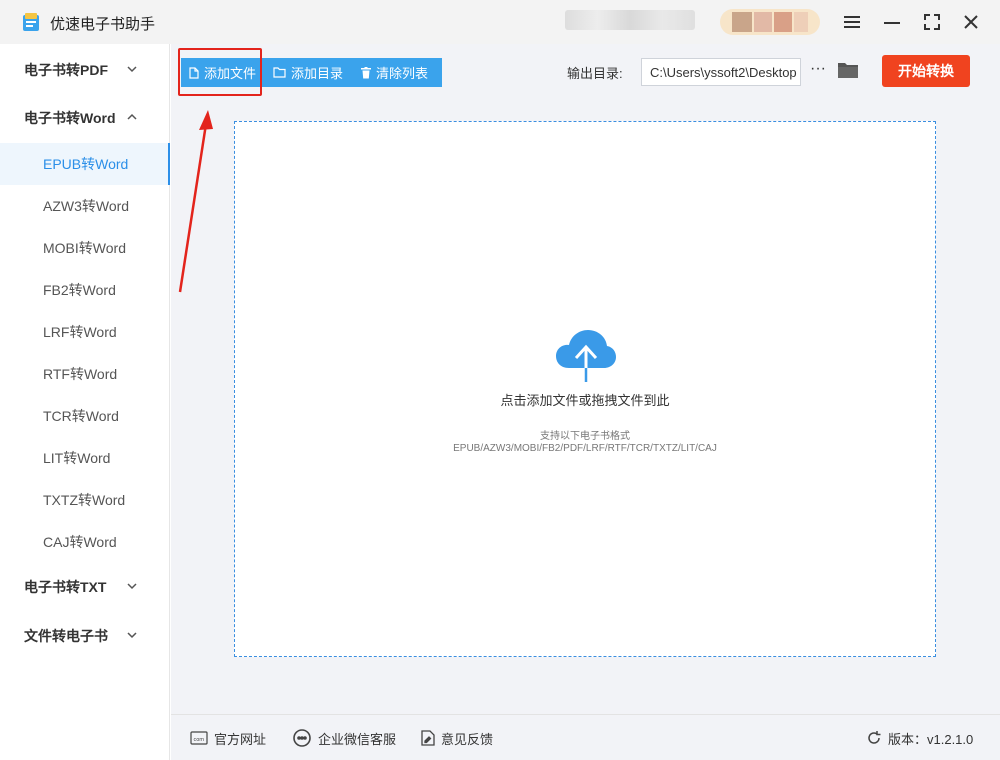 This screenshot has height=760, width=1000. What do you see at coordinates (874, 737) in the screenshot?
I see `refresh-icon` at bounding box center [874, 737].